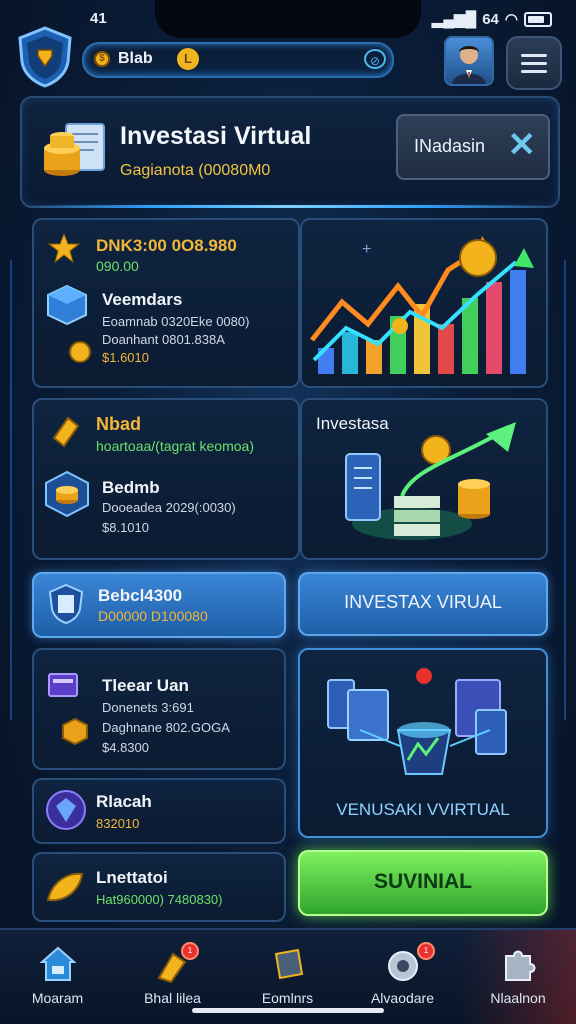 The image size is (576, 1024). What do you see at coordinates (66, 604) in the screenshot?
I see `shield-document-icon` at bounding box center [66, 604].